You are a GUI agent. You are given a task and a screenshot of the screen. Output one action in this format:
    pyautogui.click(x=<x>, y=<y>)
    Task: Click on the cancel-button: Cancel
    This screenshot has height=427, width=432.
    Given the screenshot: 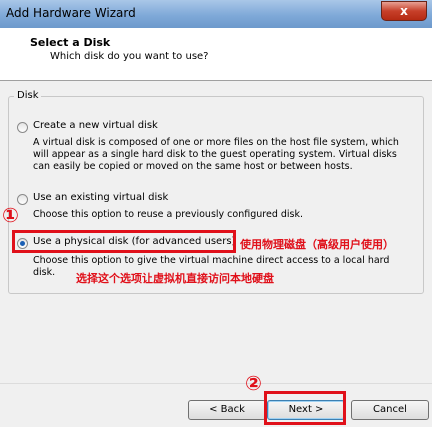 What is the action you would take?
    pyautogui.click(x=390, y=410)
    